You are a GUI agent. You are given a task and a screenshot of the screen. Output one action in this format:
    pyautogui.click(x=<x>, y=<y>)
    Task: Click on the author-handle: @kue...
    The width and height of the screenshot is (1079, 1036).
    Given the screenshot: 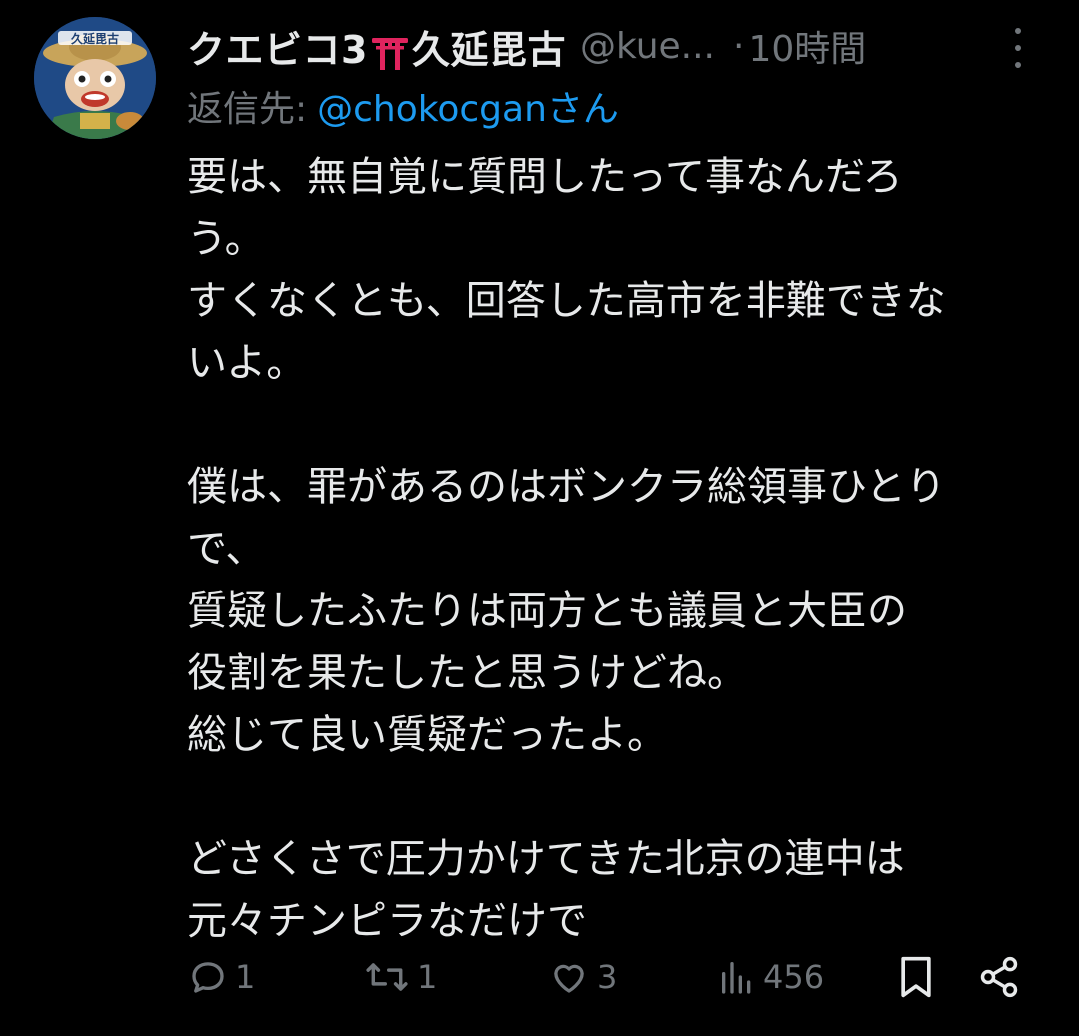 What is the action you would take?
    pyautogui.click(x=647, y=46)
    